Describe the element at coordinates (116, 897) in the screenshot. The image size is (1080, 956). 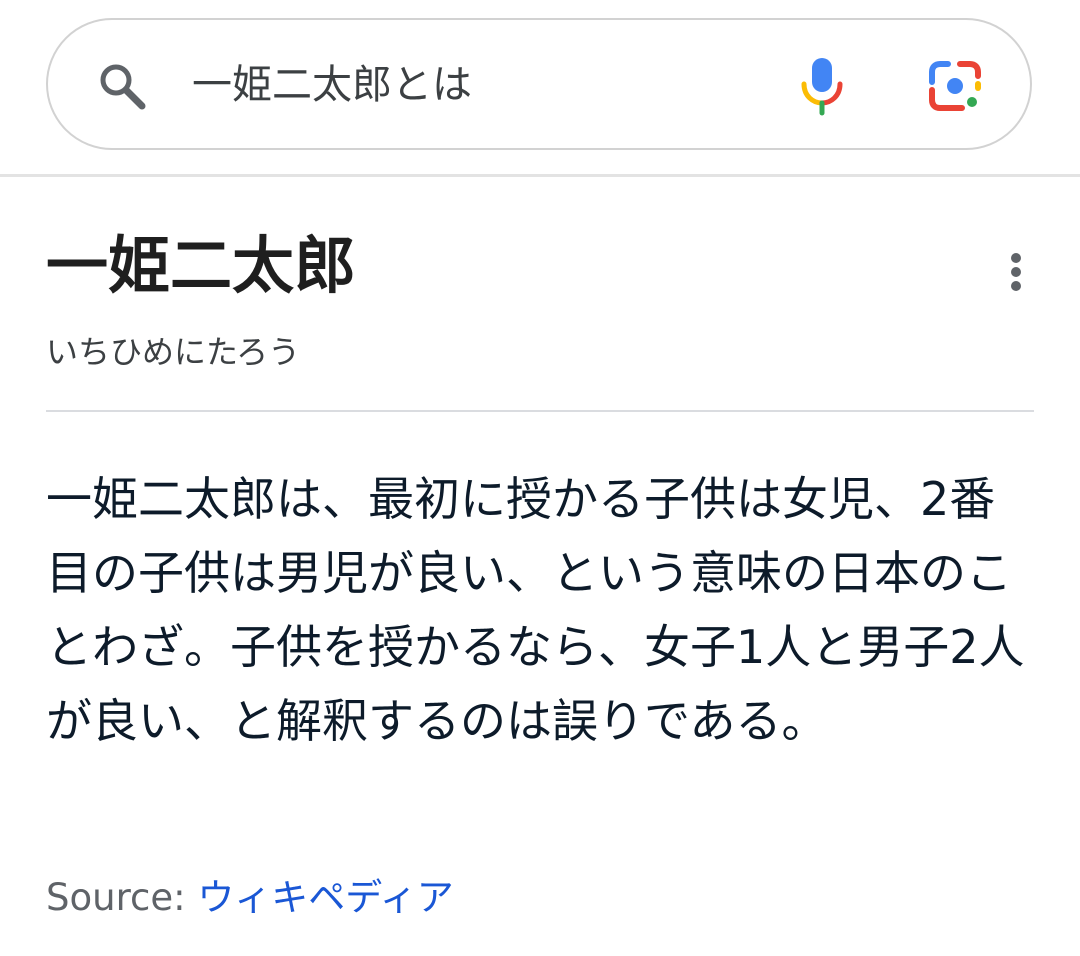
I see `source-label: Source:` at that location.